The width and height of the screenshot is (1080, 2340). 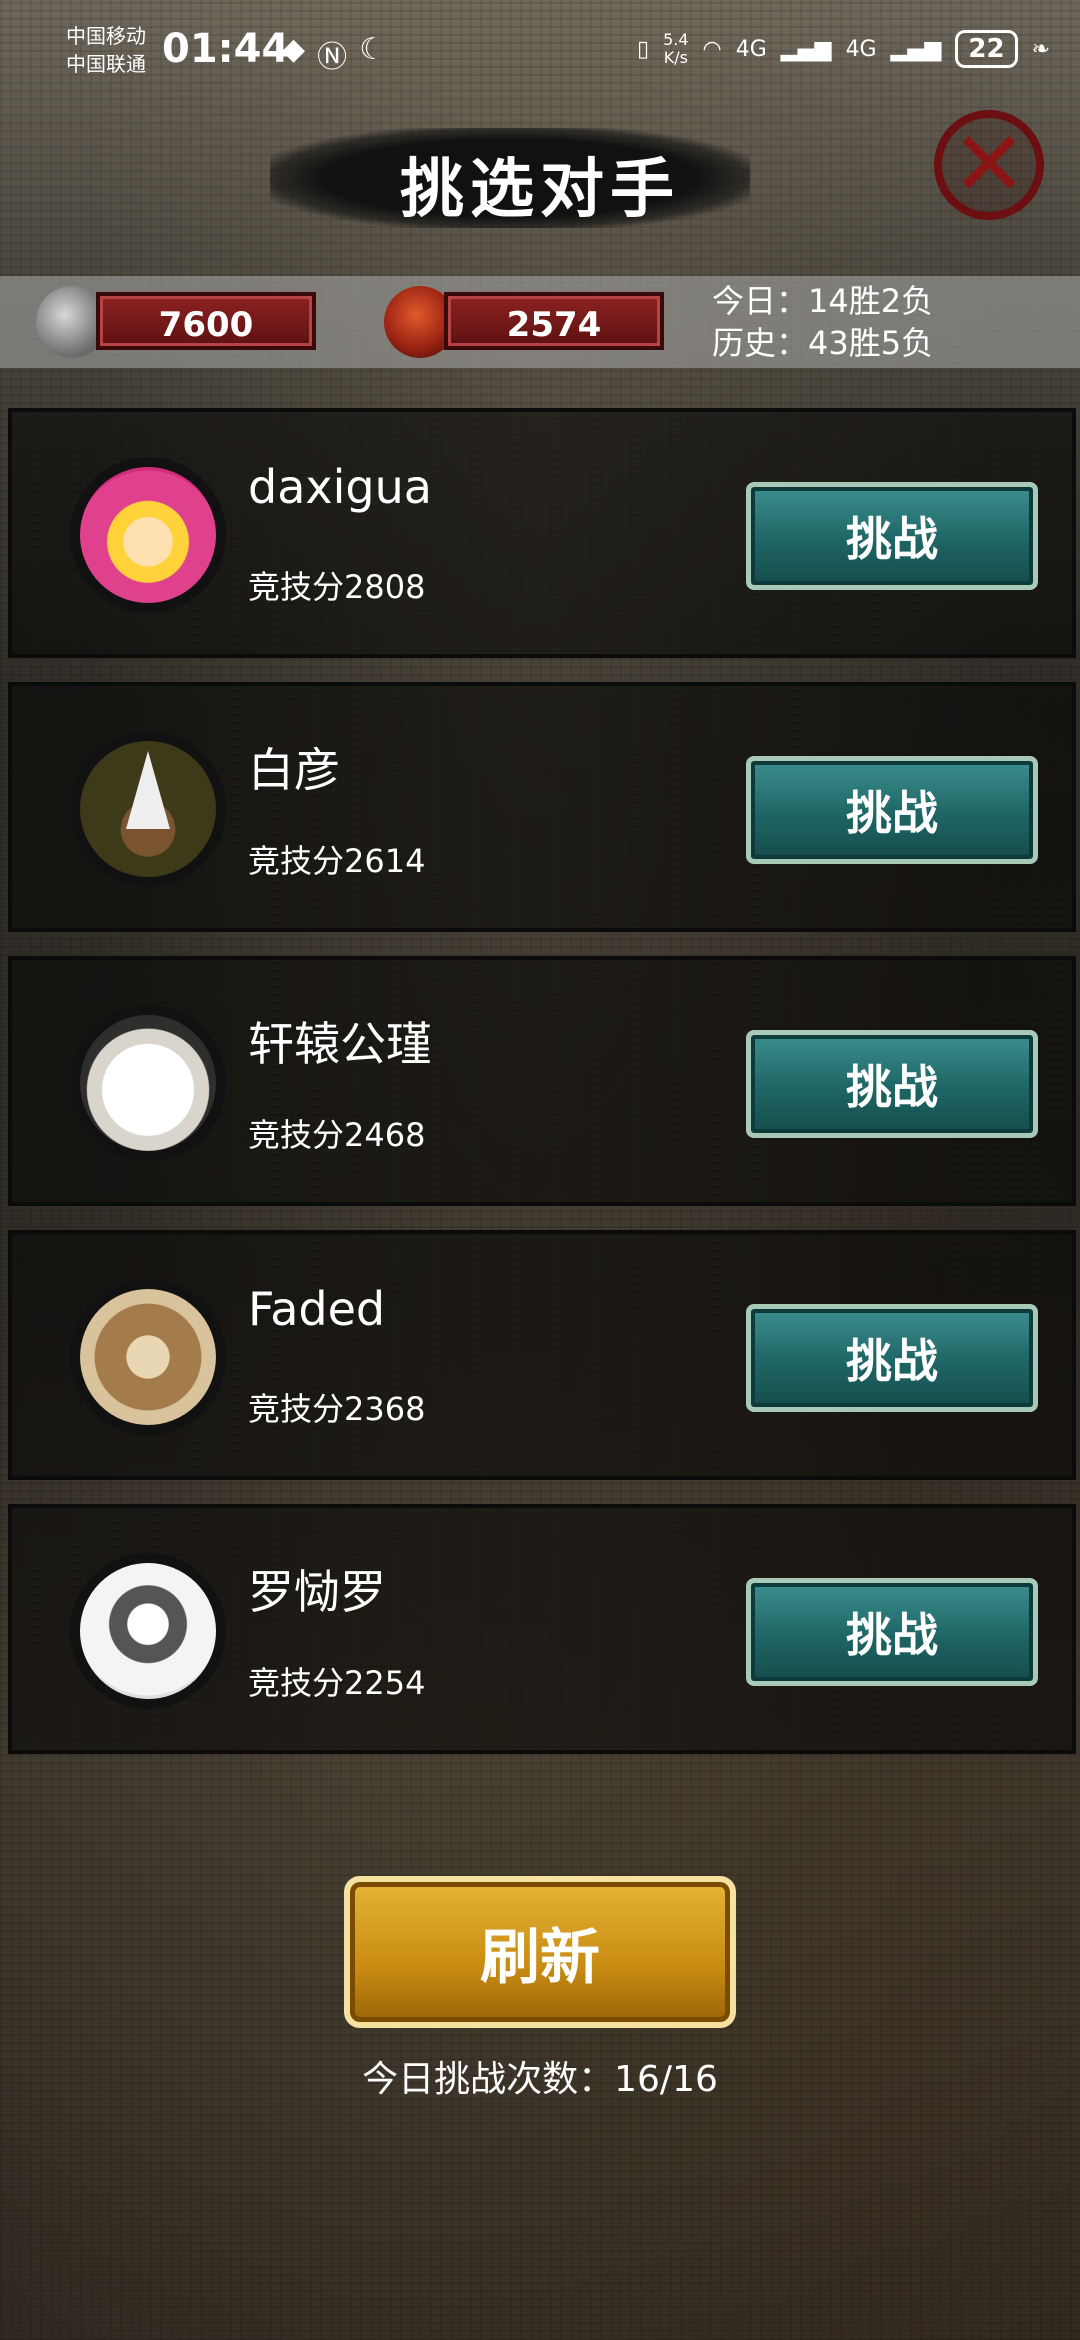 What do you see at coordinates (823, 301) in the screenshot?
I see `today-record: 今日：14胜2负` at bounding box center [823, 301].